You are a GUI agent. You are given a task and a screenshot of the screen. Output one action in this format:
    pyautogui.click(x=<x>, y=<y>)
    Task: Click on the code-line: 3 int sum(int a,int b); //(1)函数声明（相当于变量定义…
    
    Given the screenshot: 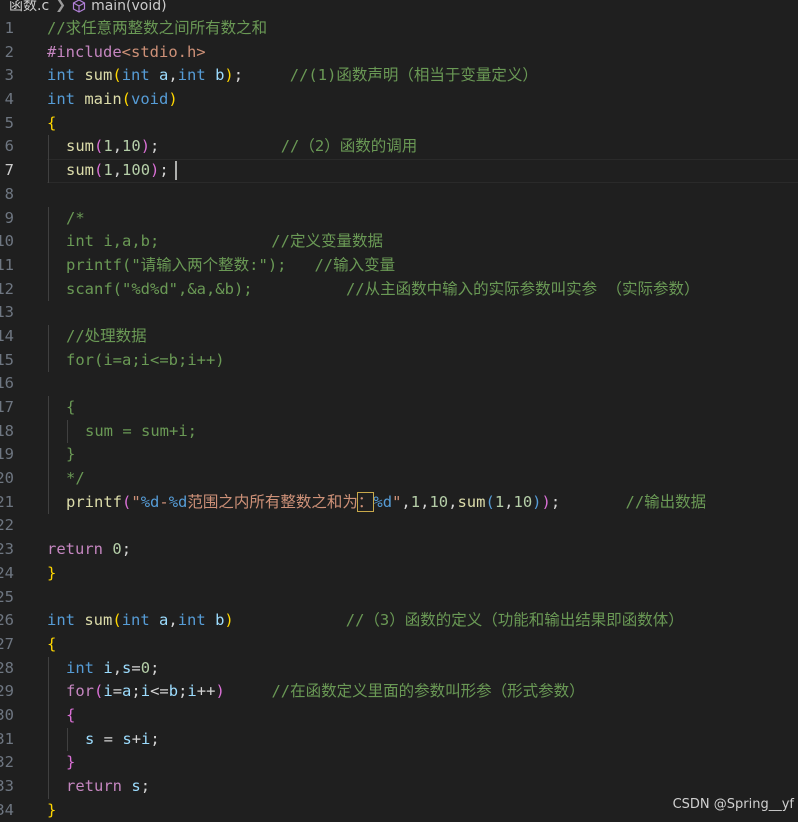 What is the action you would take?
    pyautogui.click(x=399, y=76)
    